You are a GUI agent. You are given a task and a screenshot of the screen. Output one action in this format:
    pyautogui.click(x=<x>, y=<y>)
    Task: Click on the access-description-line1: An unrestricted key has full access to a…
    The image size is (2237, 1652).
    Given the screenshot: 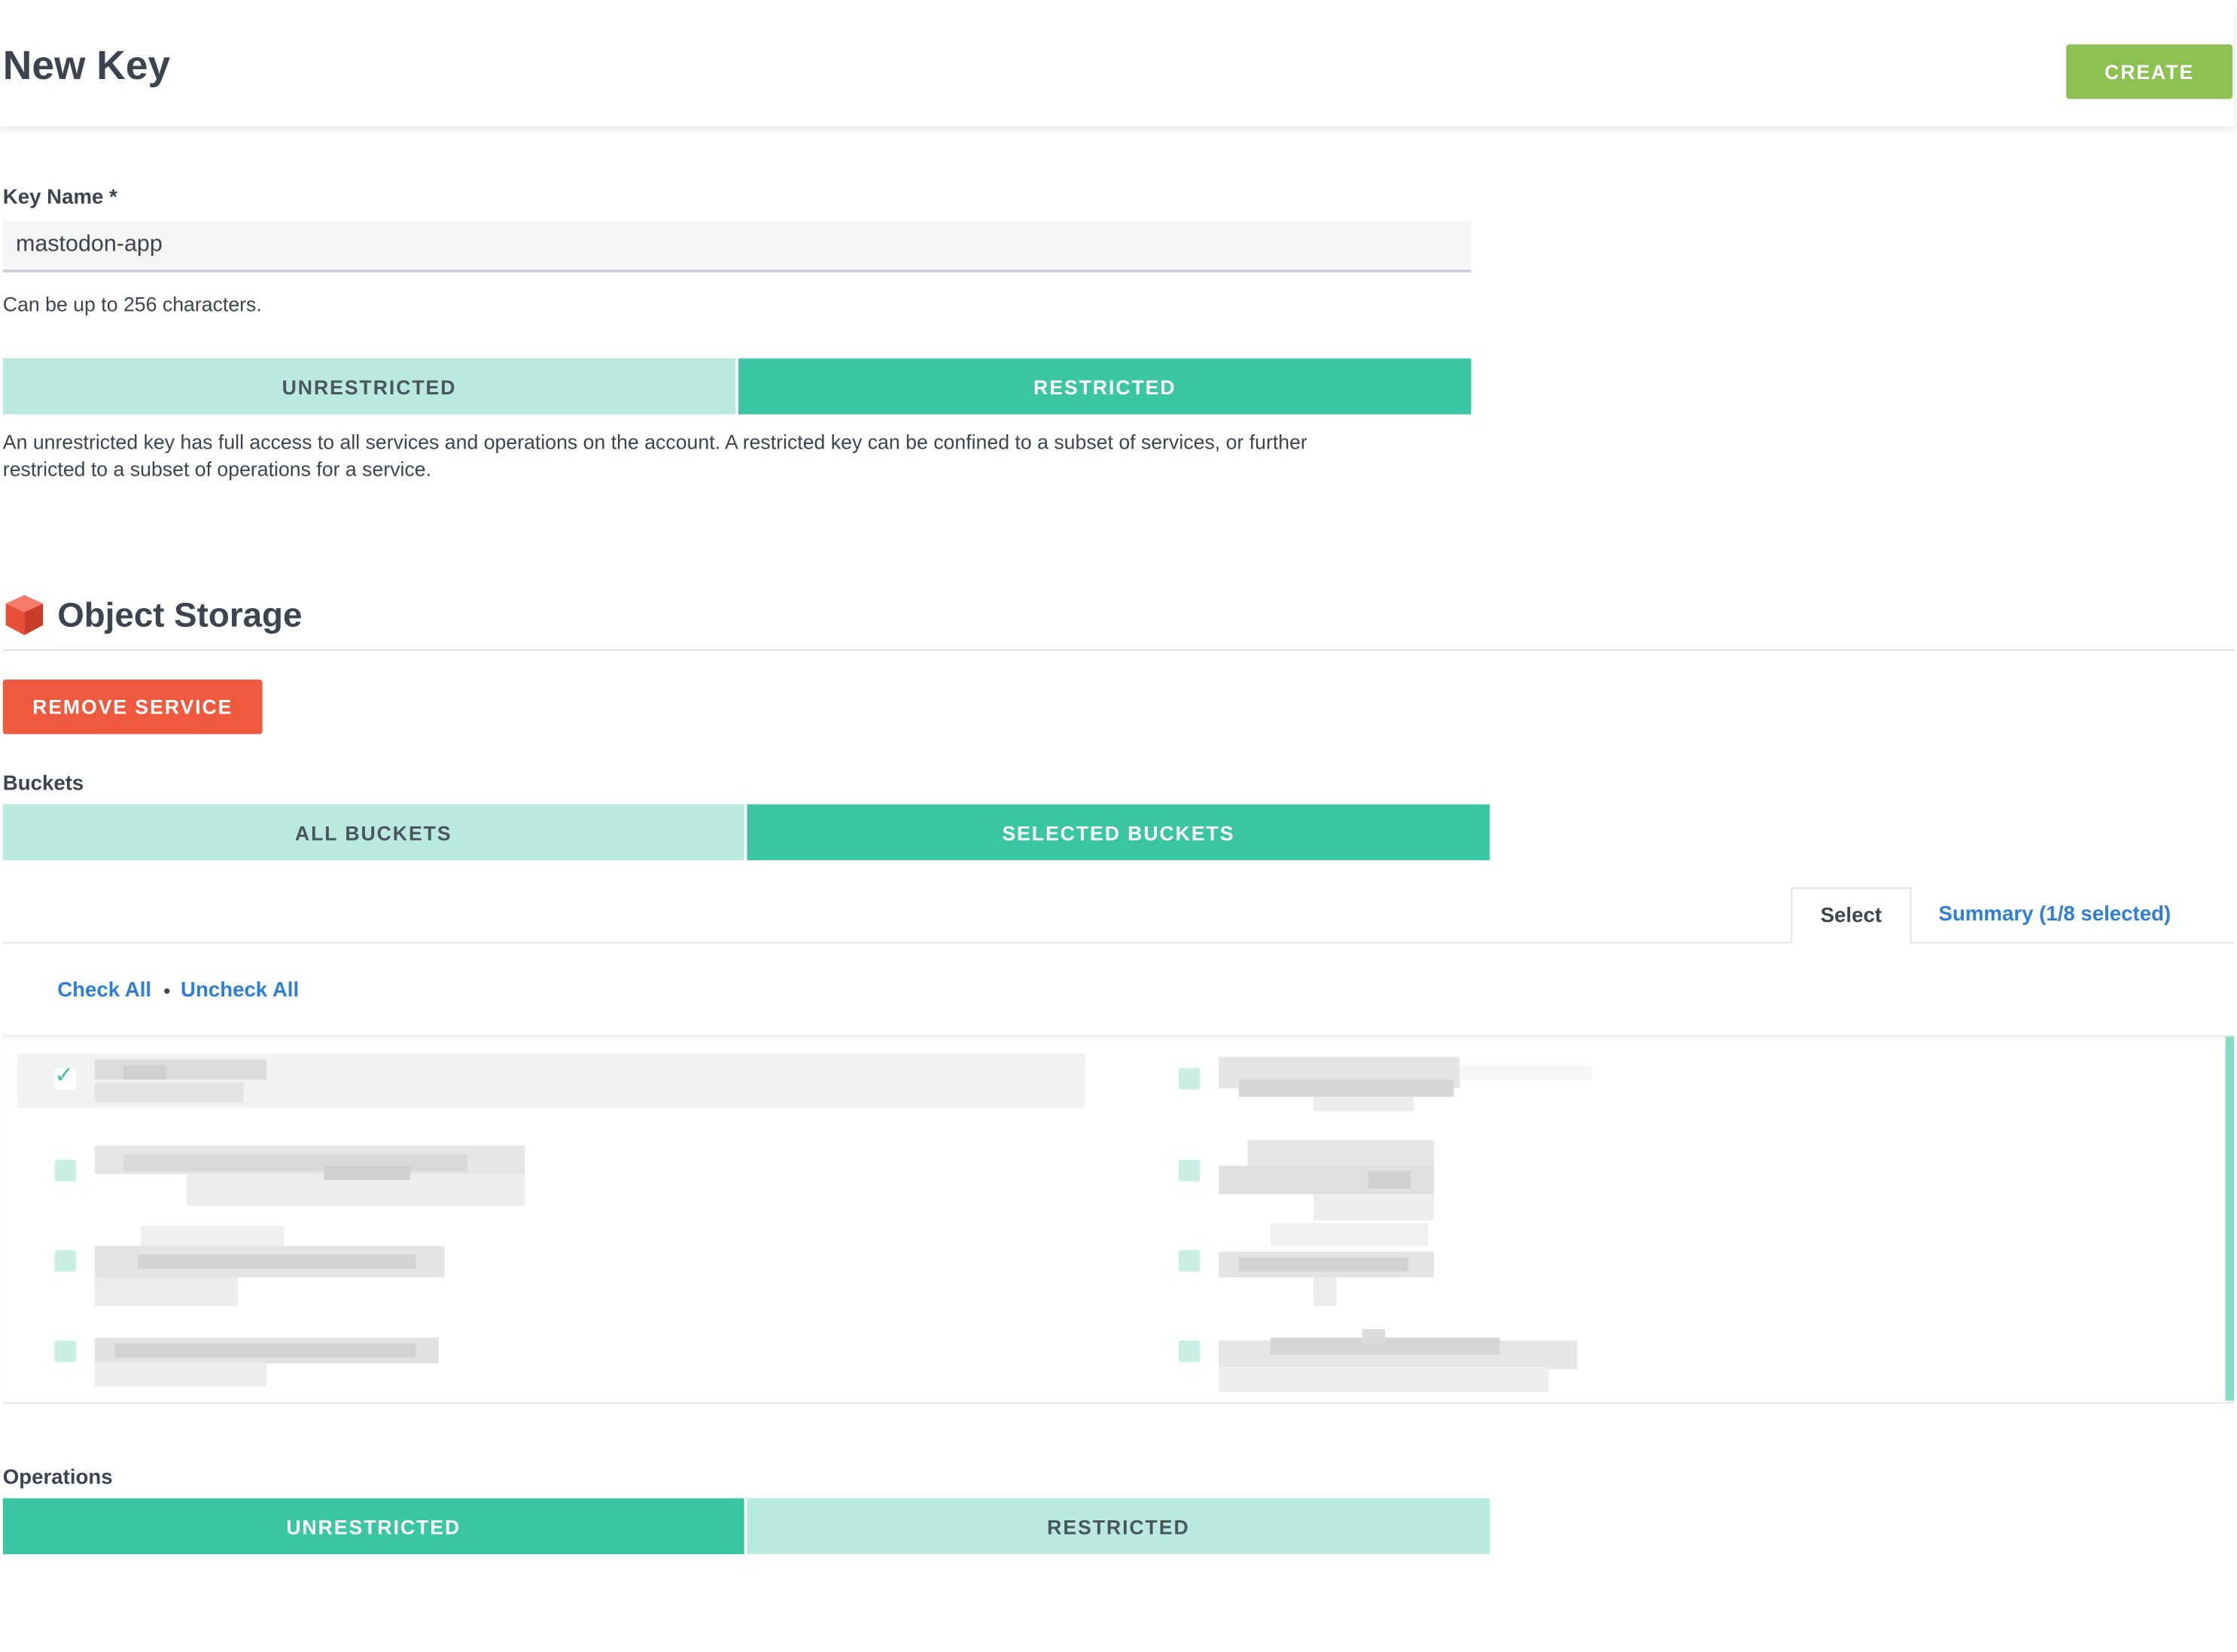 What is the action you would take?
    pyautogui.click(x=654, y=441)
    